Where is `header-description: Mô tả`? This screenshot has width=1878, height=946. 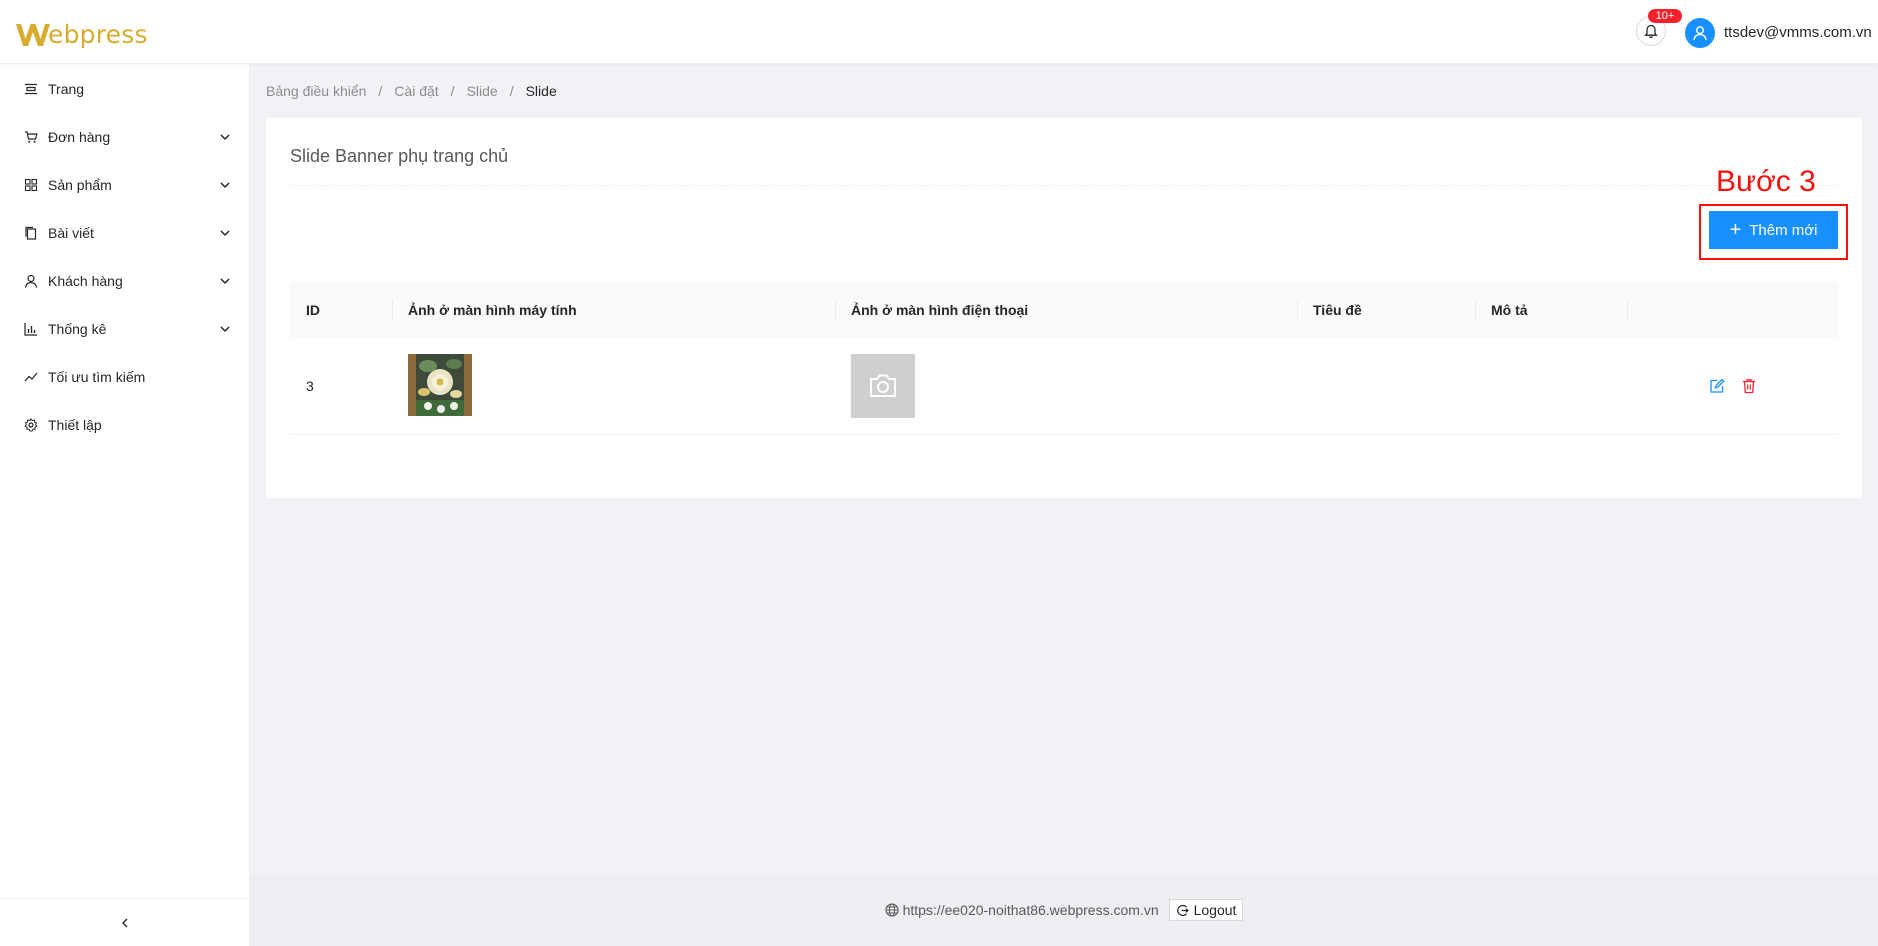 header-description: Mô tả is located at coordinates (1551, 310).